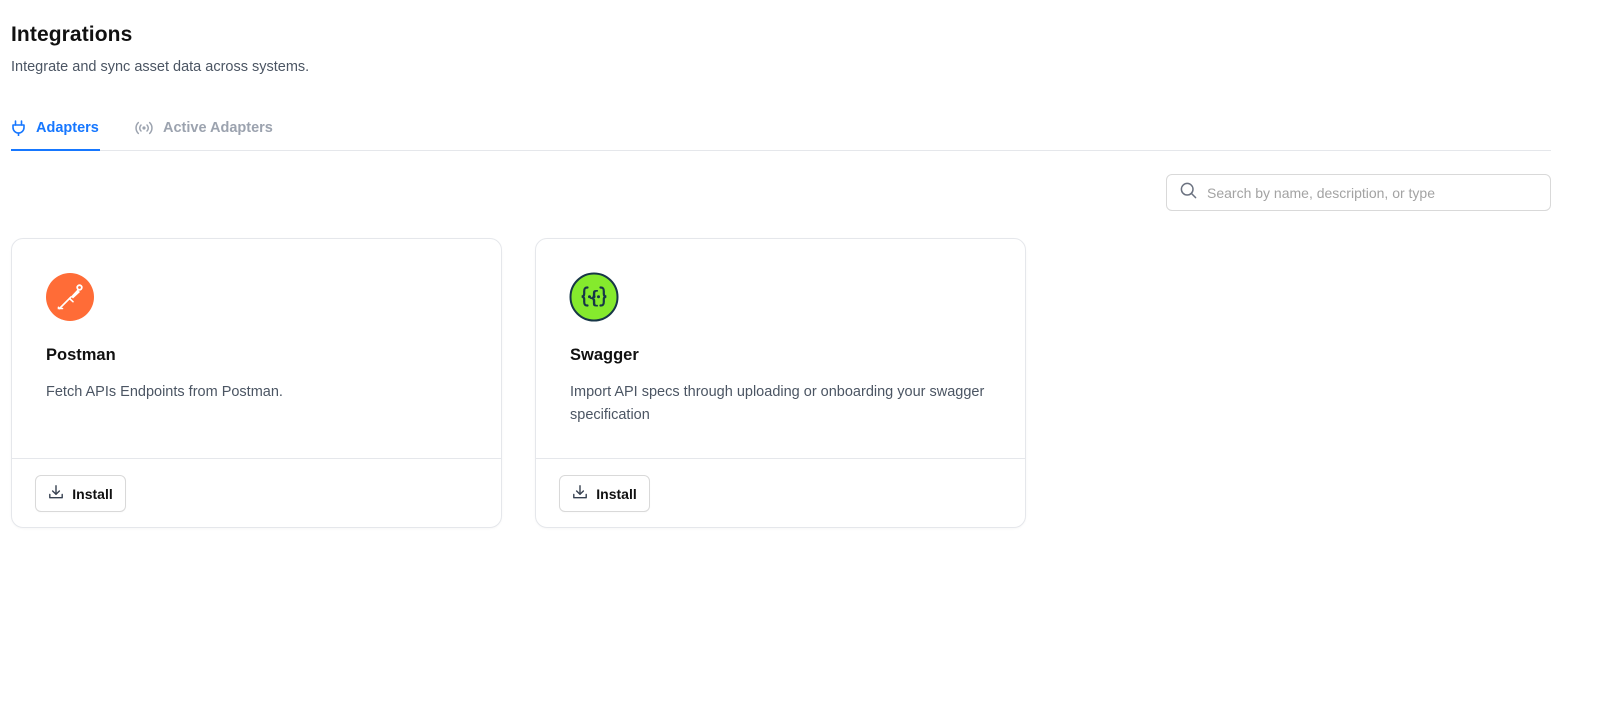  Describe the element at coordinates (70, 297) in the screenshot. I see `postman-logo-icon` at that location.